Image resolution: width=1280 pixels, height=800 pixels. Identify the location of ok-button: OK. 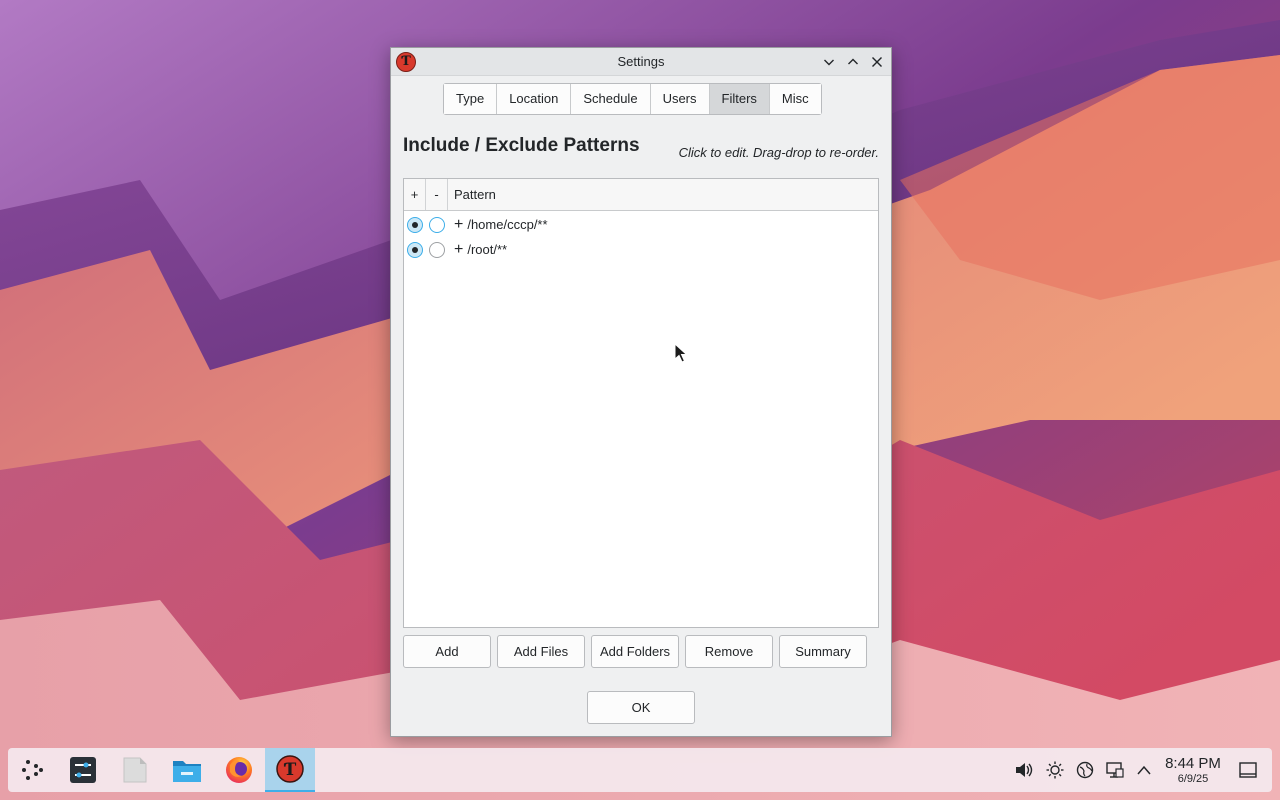
(641, 707).